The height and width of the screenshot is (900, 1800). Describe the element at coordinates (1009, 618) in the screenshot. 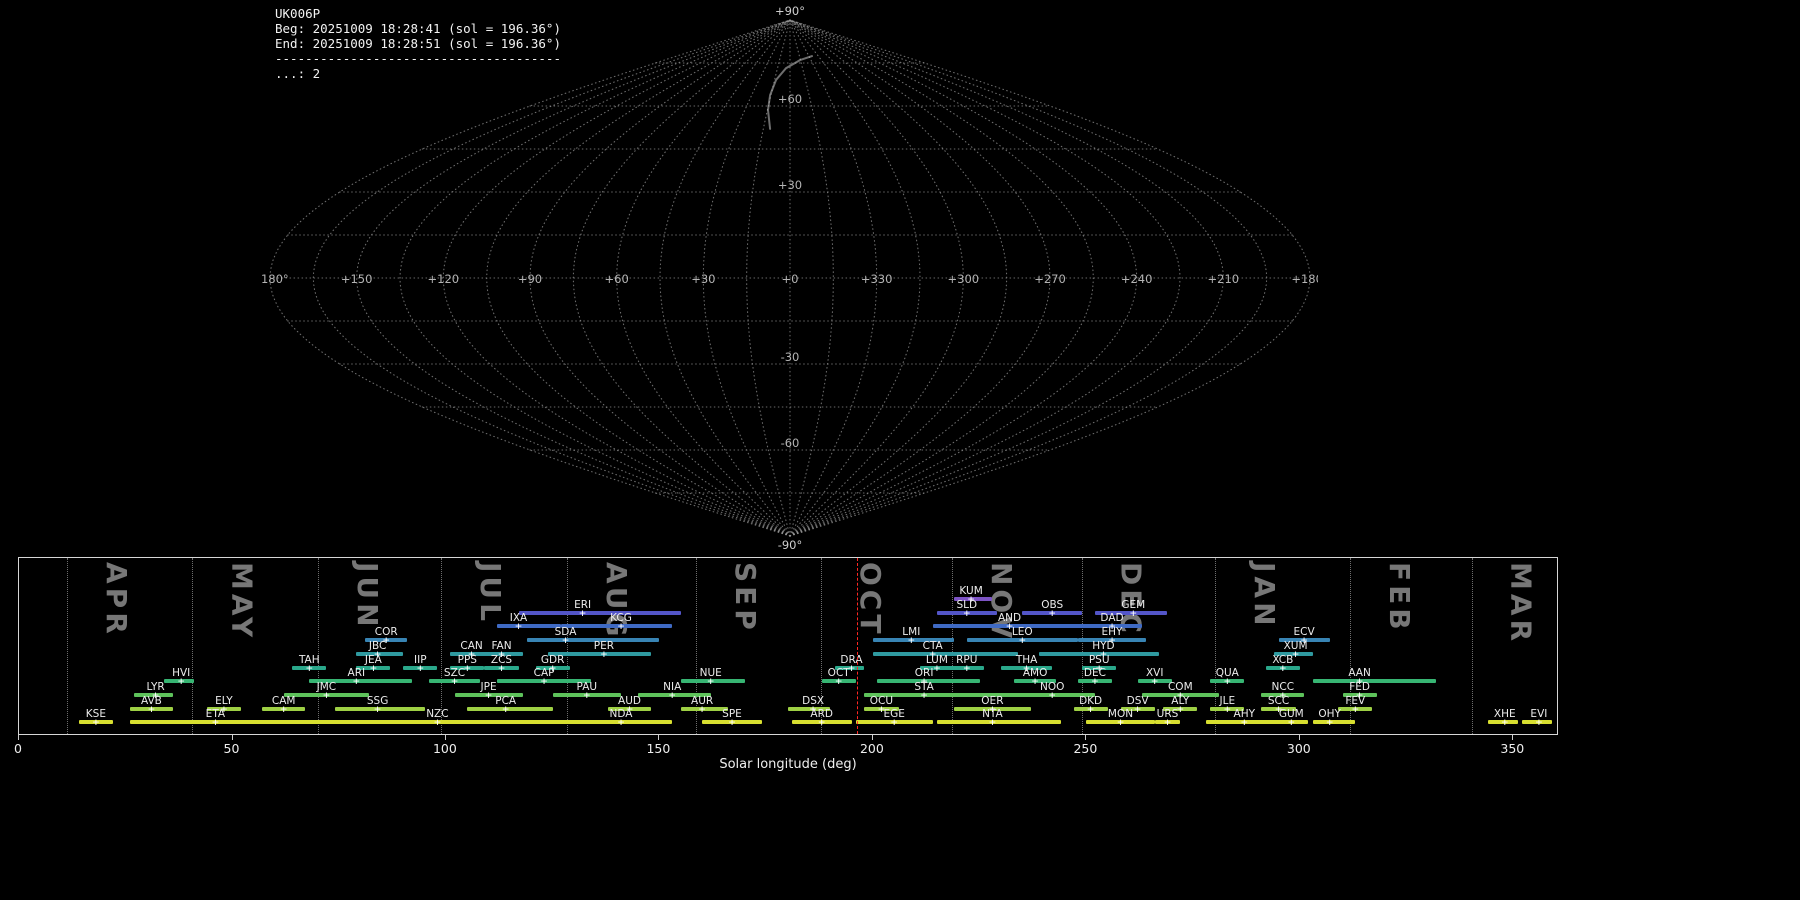

I see `shower-label-and: AND` at that location.